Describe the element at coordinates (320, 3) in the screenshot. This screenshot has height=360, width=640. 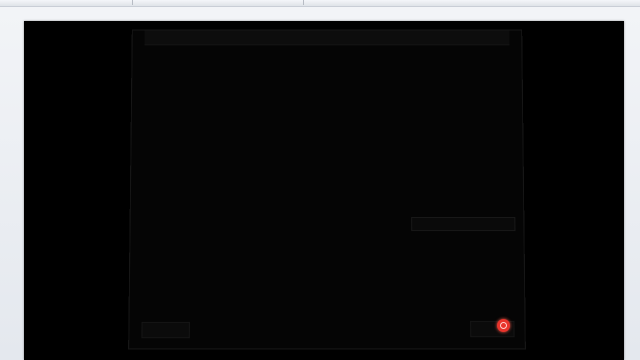
I see `top-toolbar` at that location.